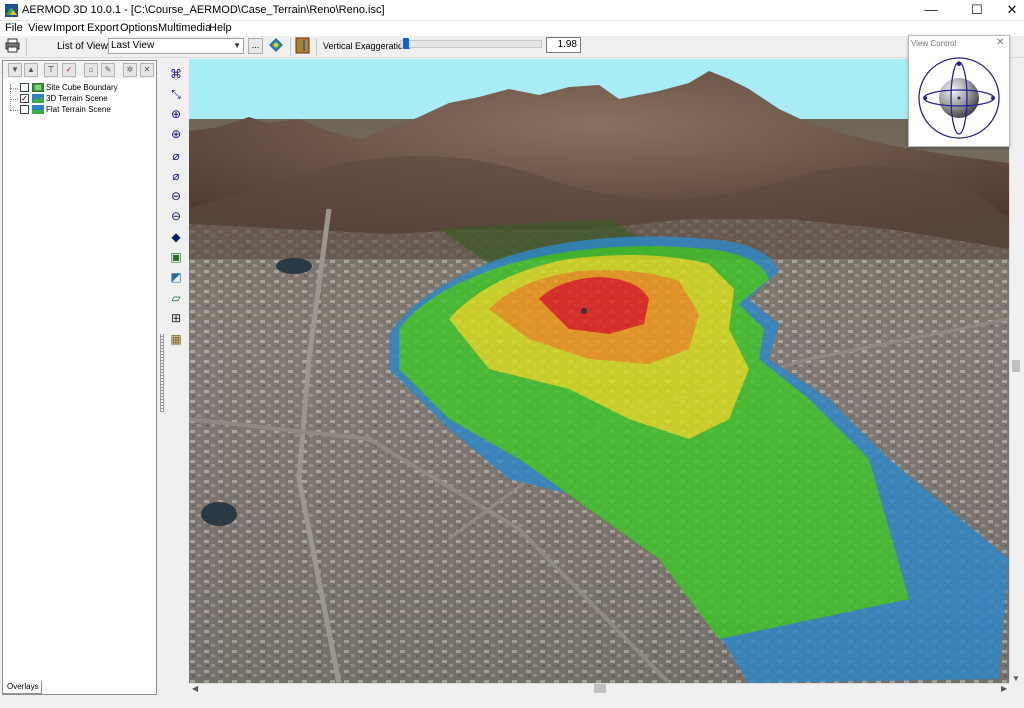 This screenshot has height=708, width=1024. Describe the element at coordinates (162, 373) in the screenshot. I see `panel-splitter` at that location.